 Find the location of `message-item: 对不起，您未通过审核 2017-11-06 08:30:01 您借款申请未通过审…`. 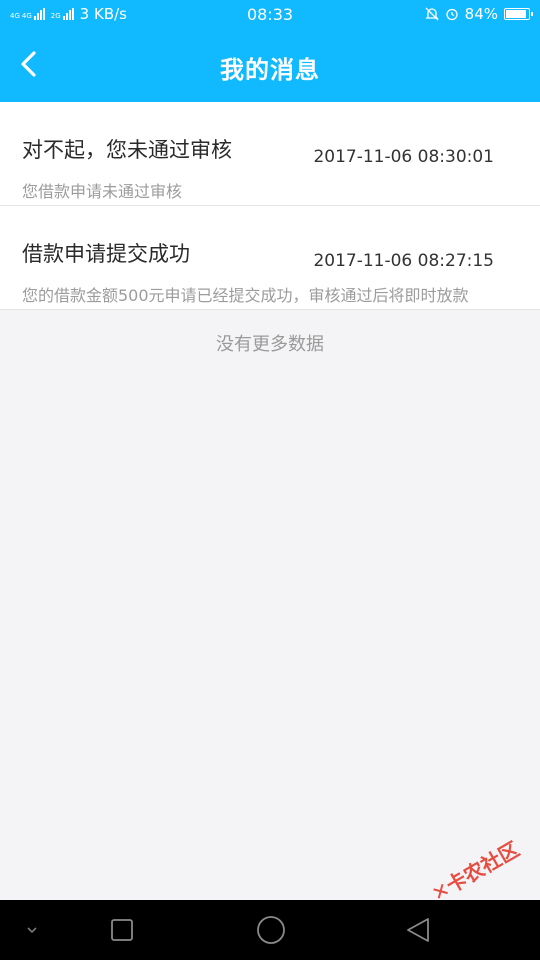

message-item: 对不起，您未通过审核 2017-11-06 08:30:01 您借款申请未通过审… is located at coordinates (270, 154).